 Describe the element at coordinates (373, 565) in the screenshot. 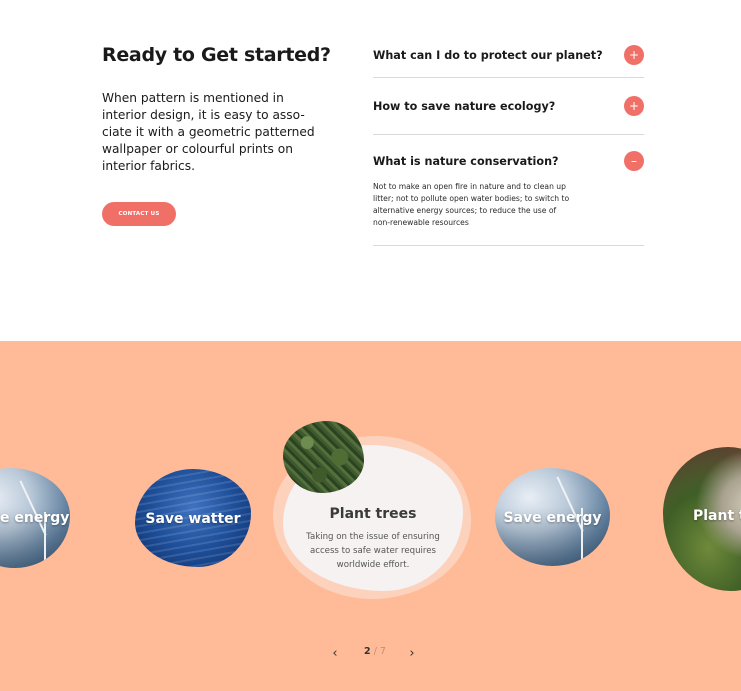

I see `card-text-line: worldwide effort.` at that location.